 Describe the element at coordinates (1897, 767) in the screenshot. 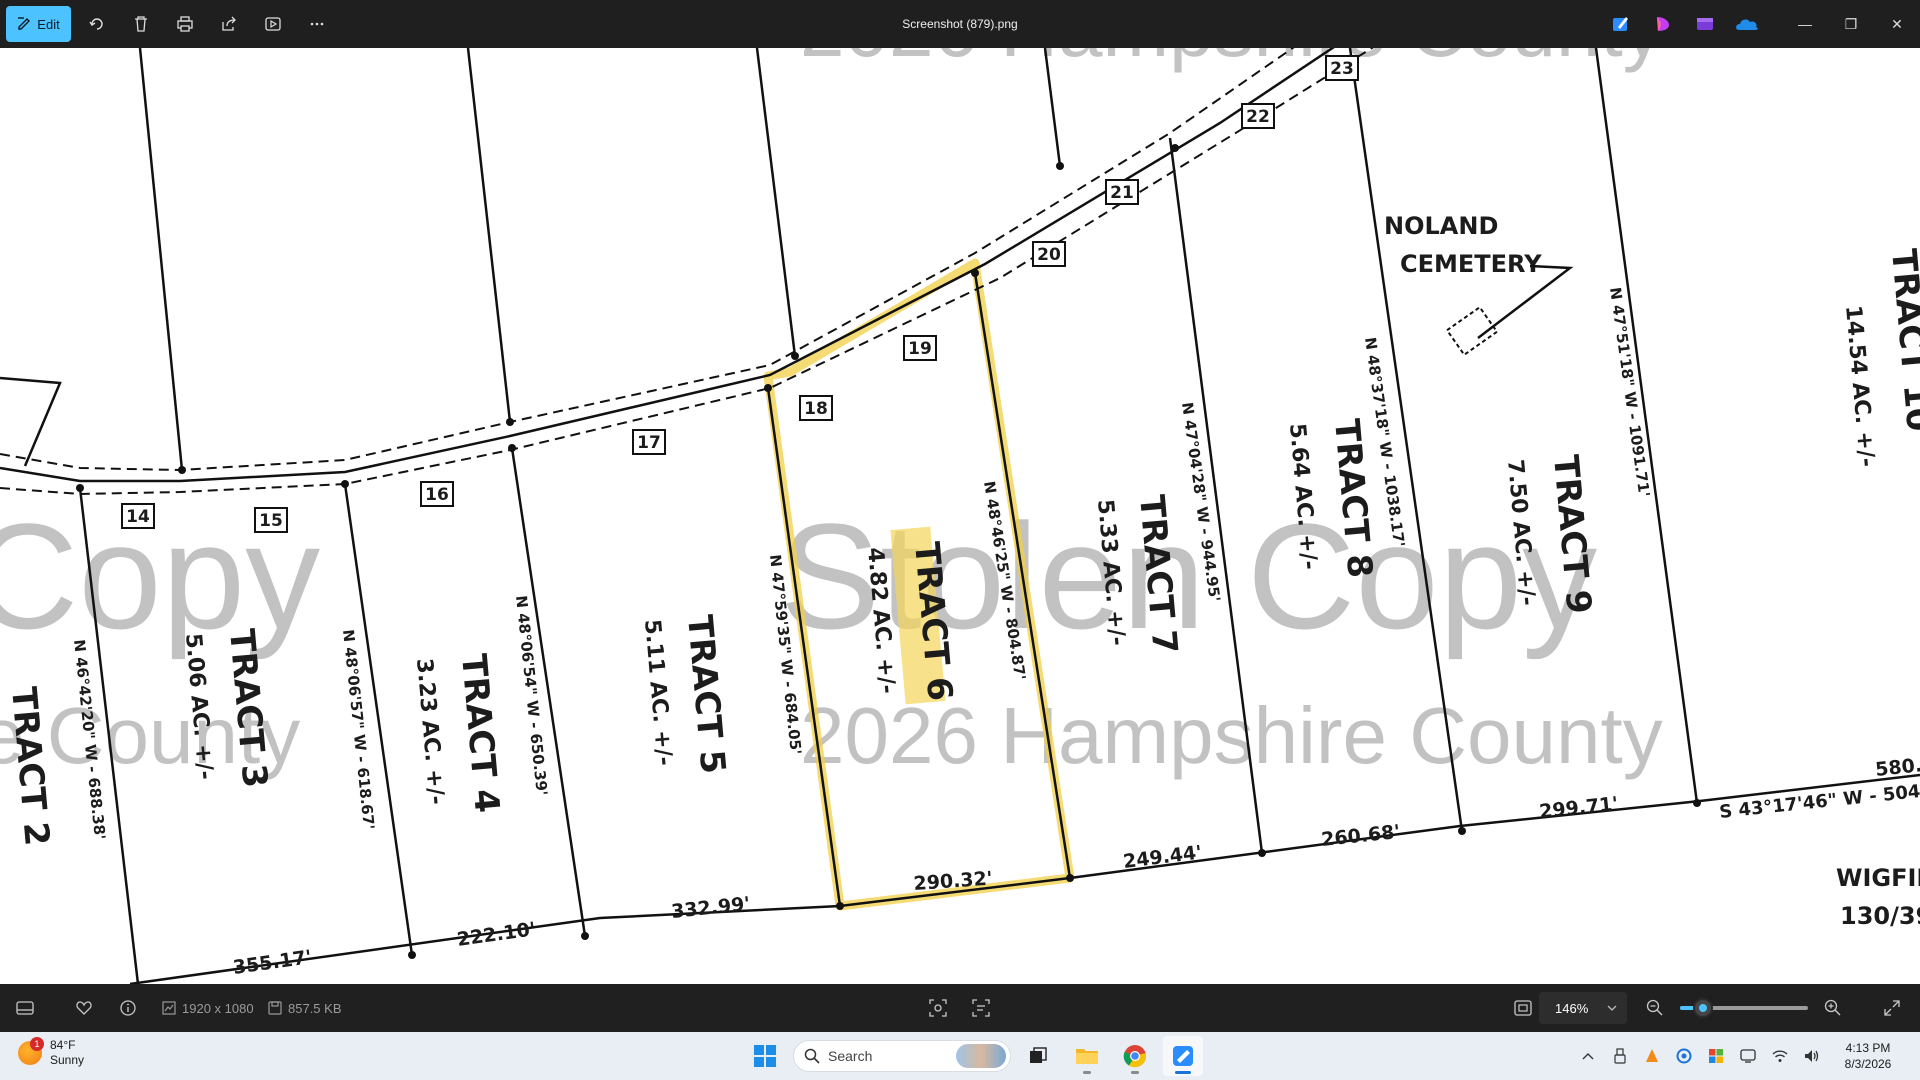

I see `frontage-label: 580.` at that location.